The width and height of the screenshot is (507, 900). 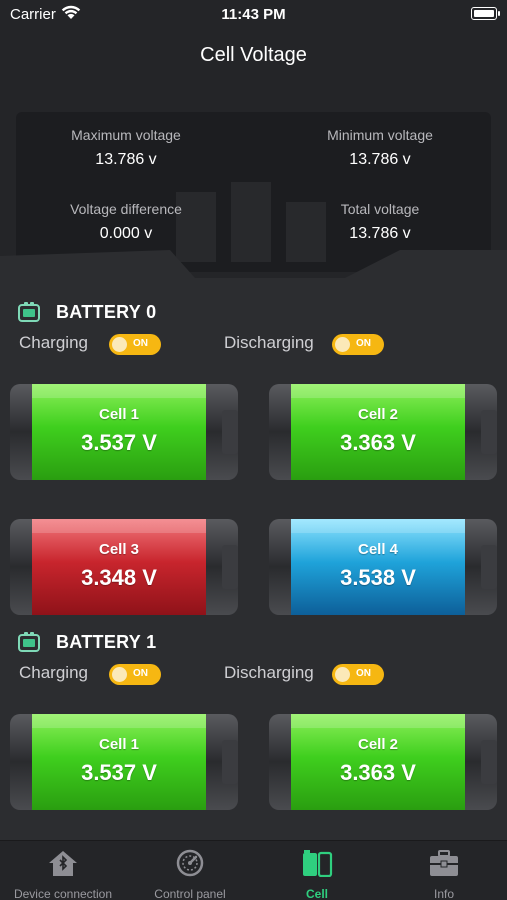 I want to click on tab-label: Info, so click(x=443, y=893).